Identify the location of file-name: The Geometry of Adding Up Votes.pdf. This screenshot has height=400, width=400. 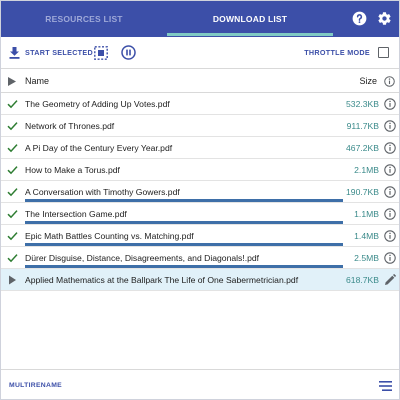
(97, 104).